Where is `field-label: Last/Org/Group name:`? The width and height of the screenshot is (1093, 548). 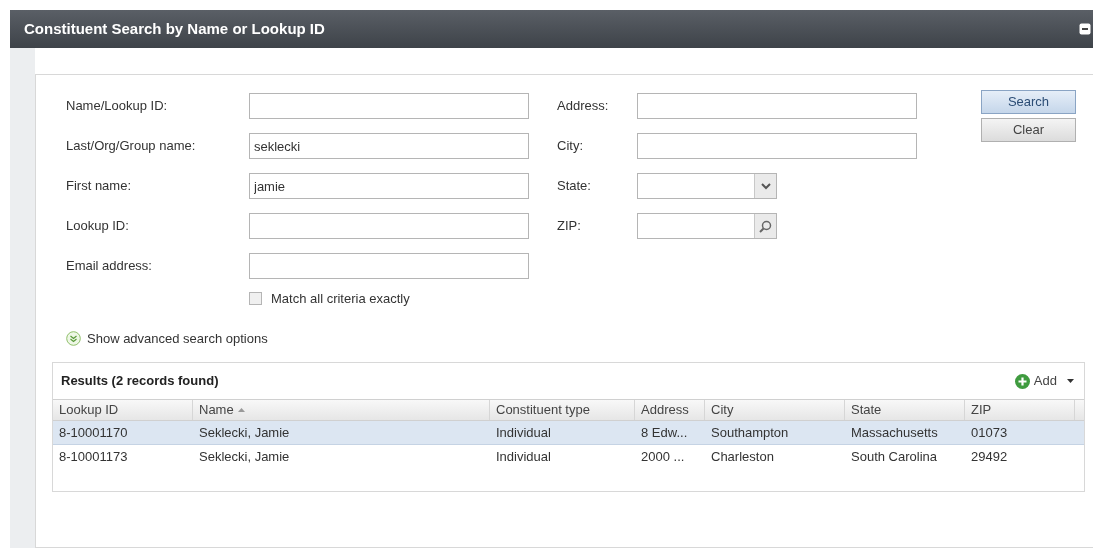
field-label: Last/Org/Group name: is located at coordinates (131, 146).